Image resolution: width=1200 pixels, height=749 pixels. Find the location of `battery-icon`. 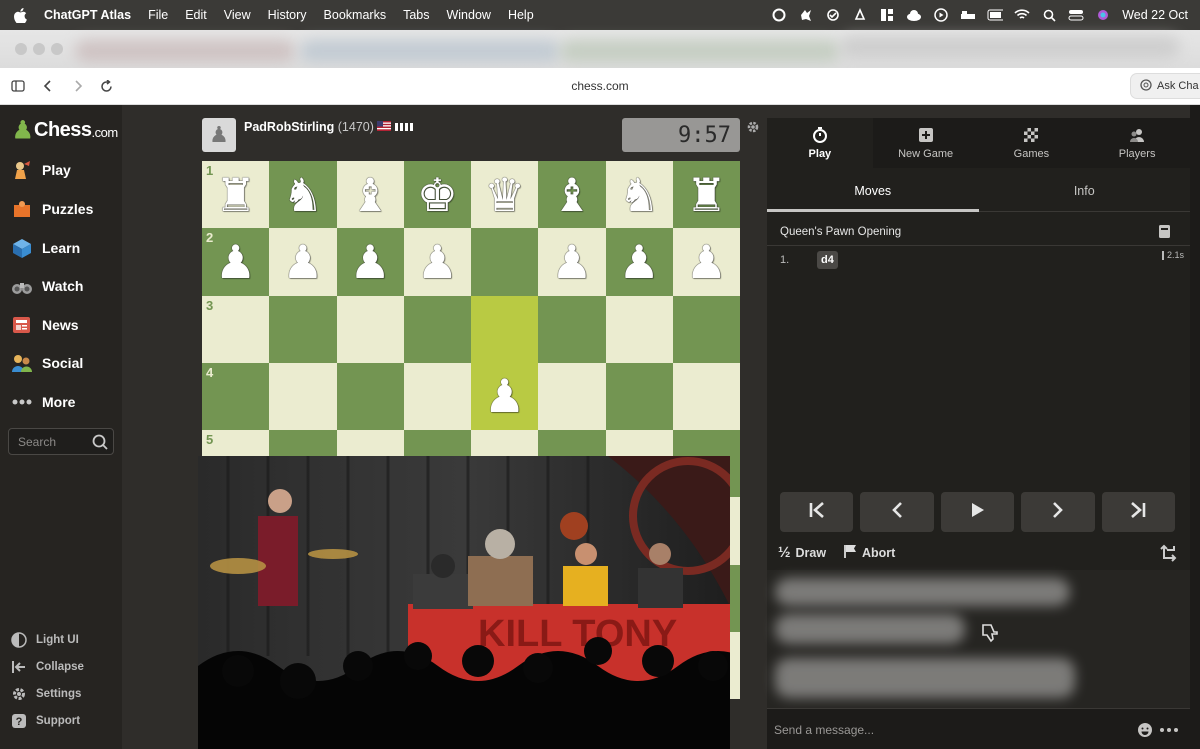

battery-icon is located at coordinates (995, 15).